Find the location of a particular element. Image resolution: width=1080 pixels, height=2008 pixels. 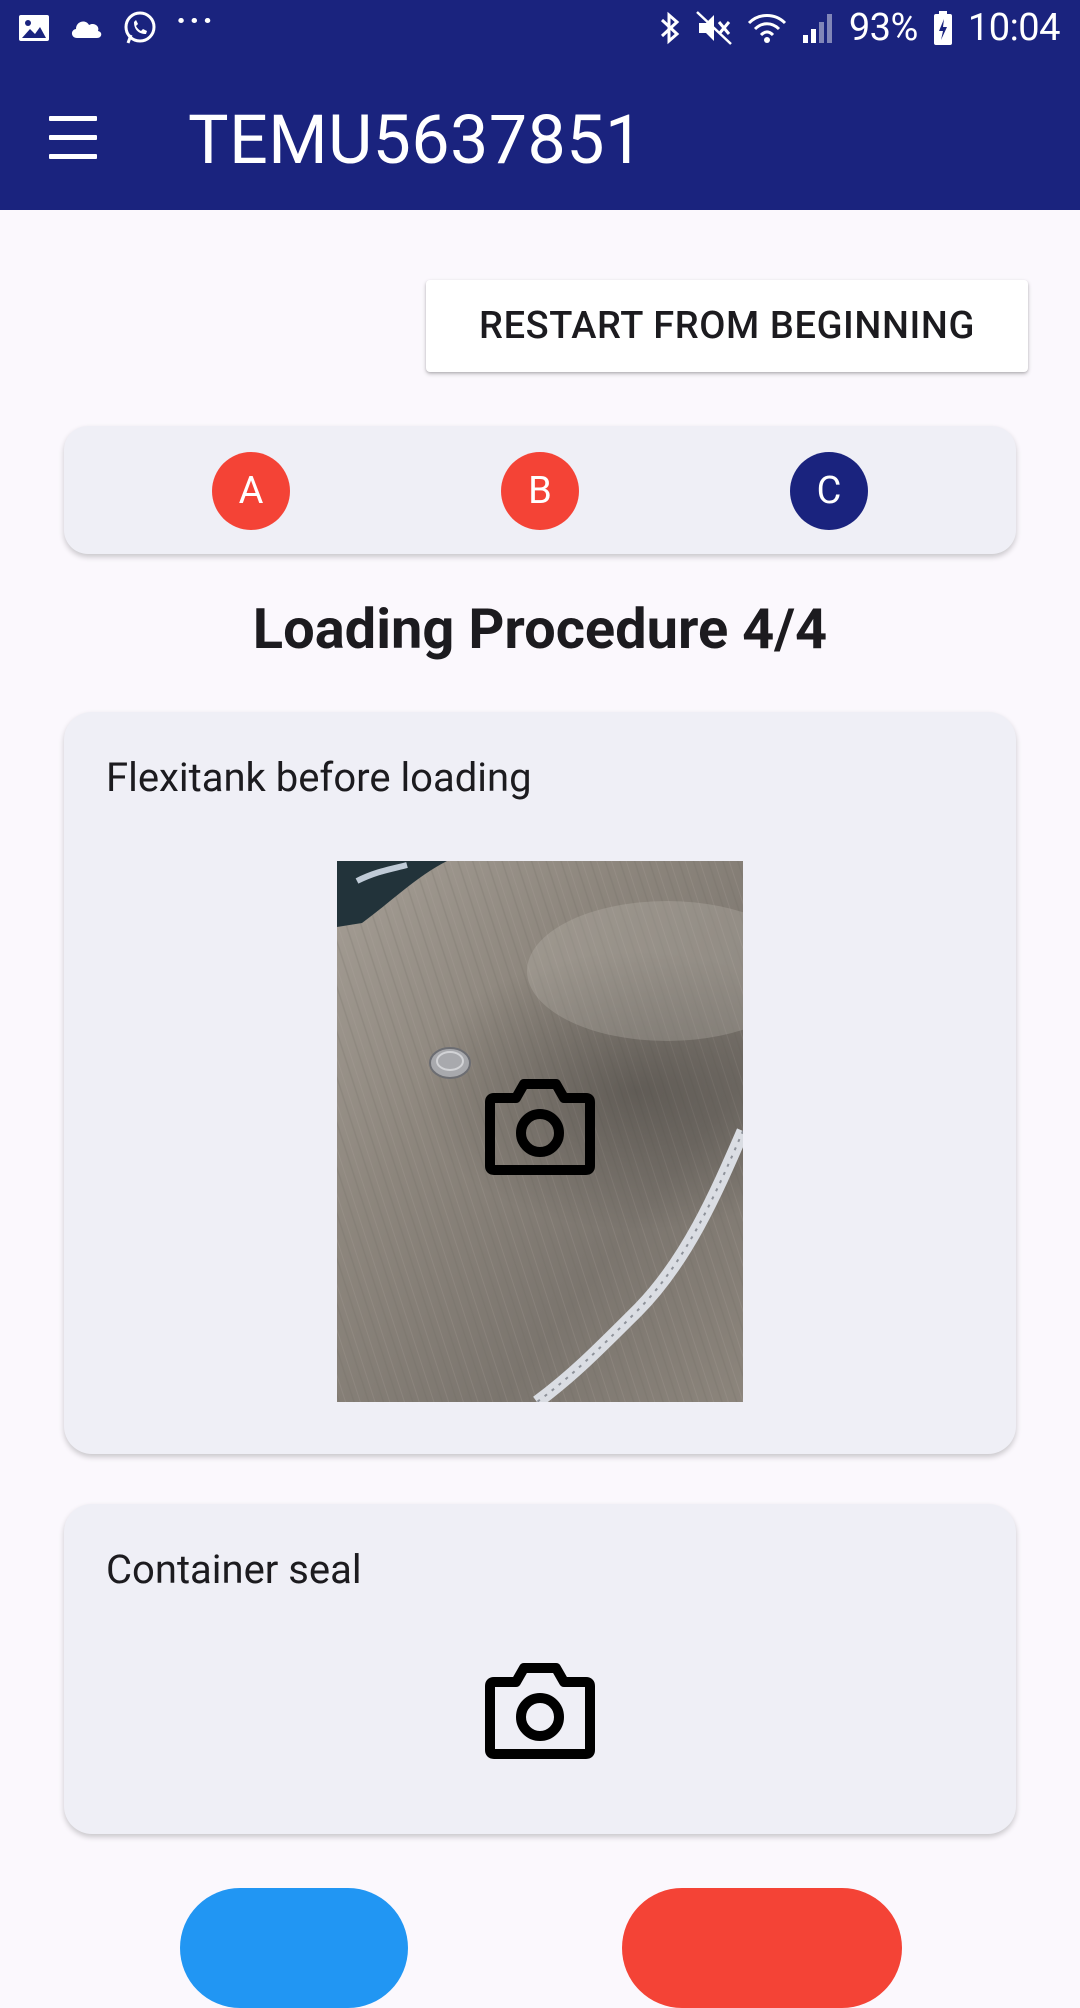

photo-card-label: Container seal is located at coordinates (234, 1569).